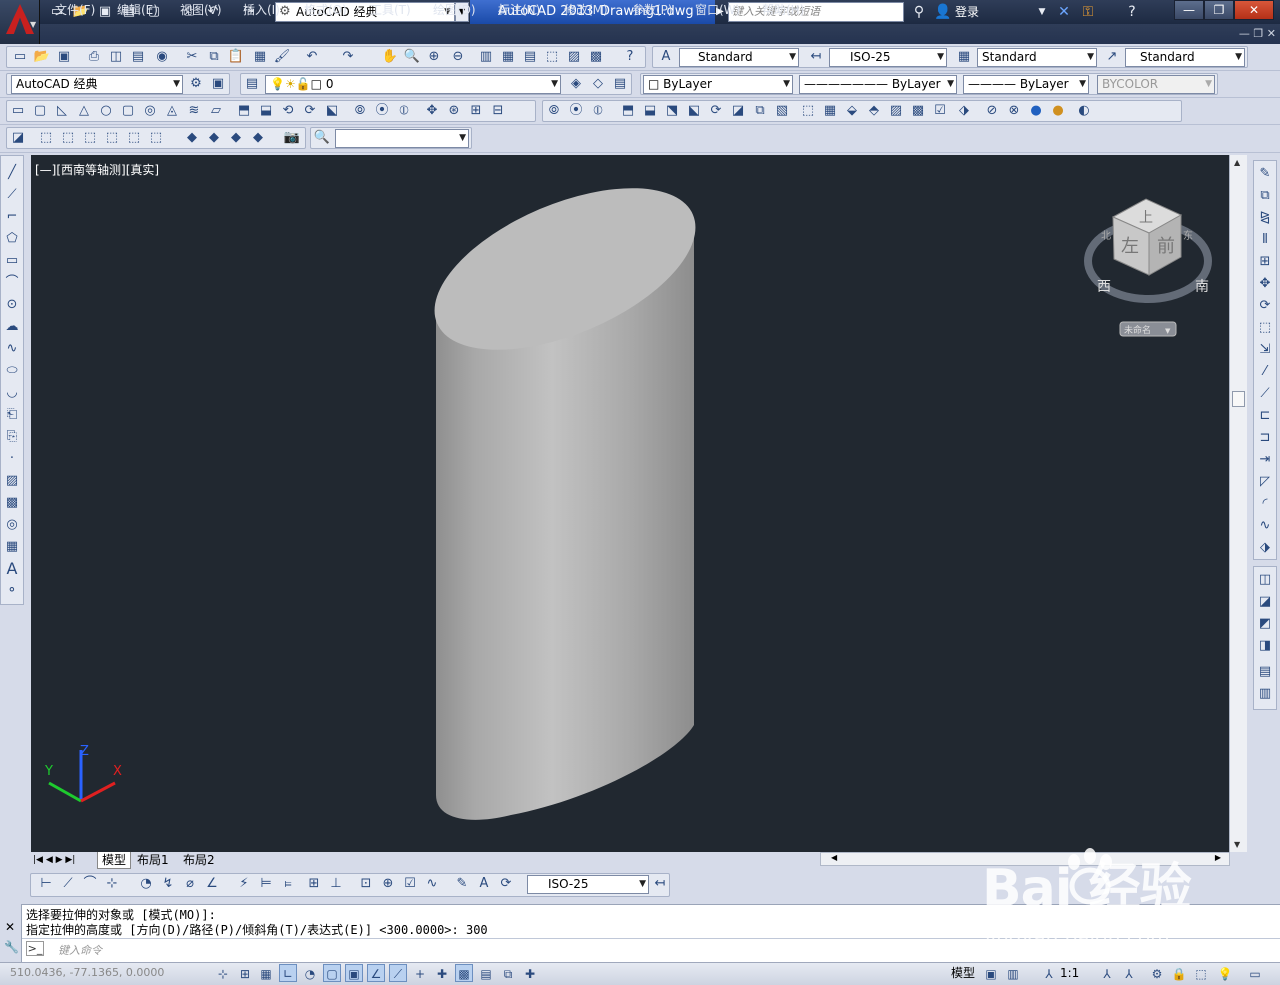 This screenshot has height=985, width=1280. I want to click on break-icon: ⊐, so click(1265, 438).